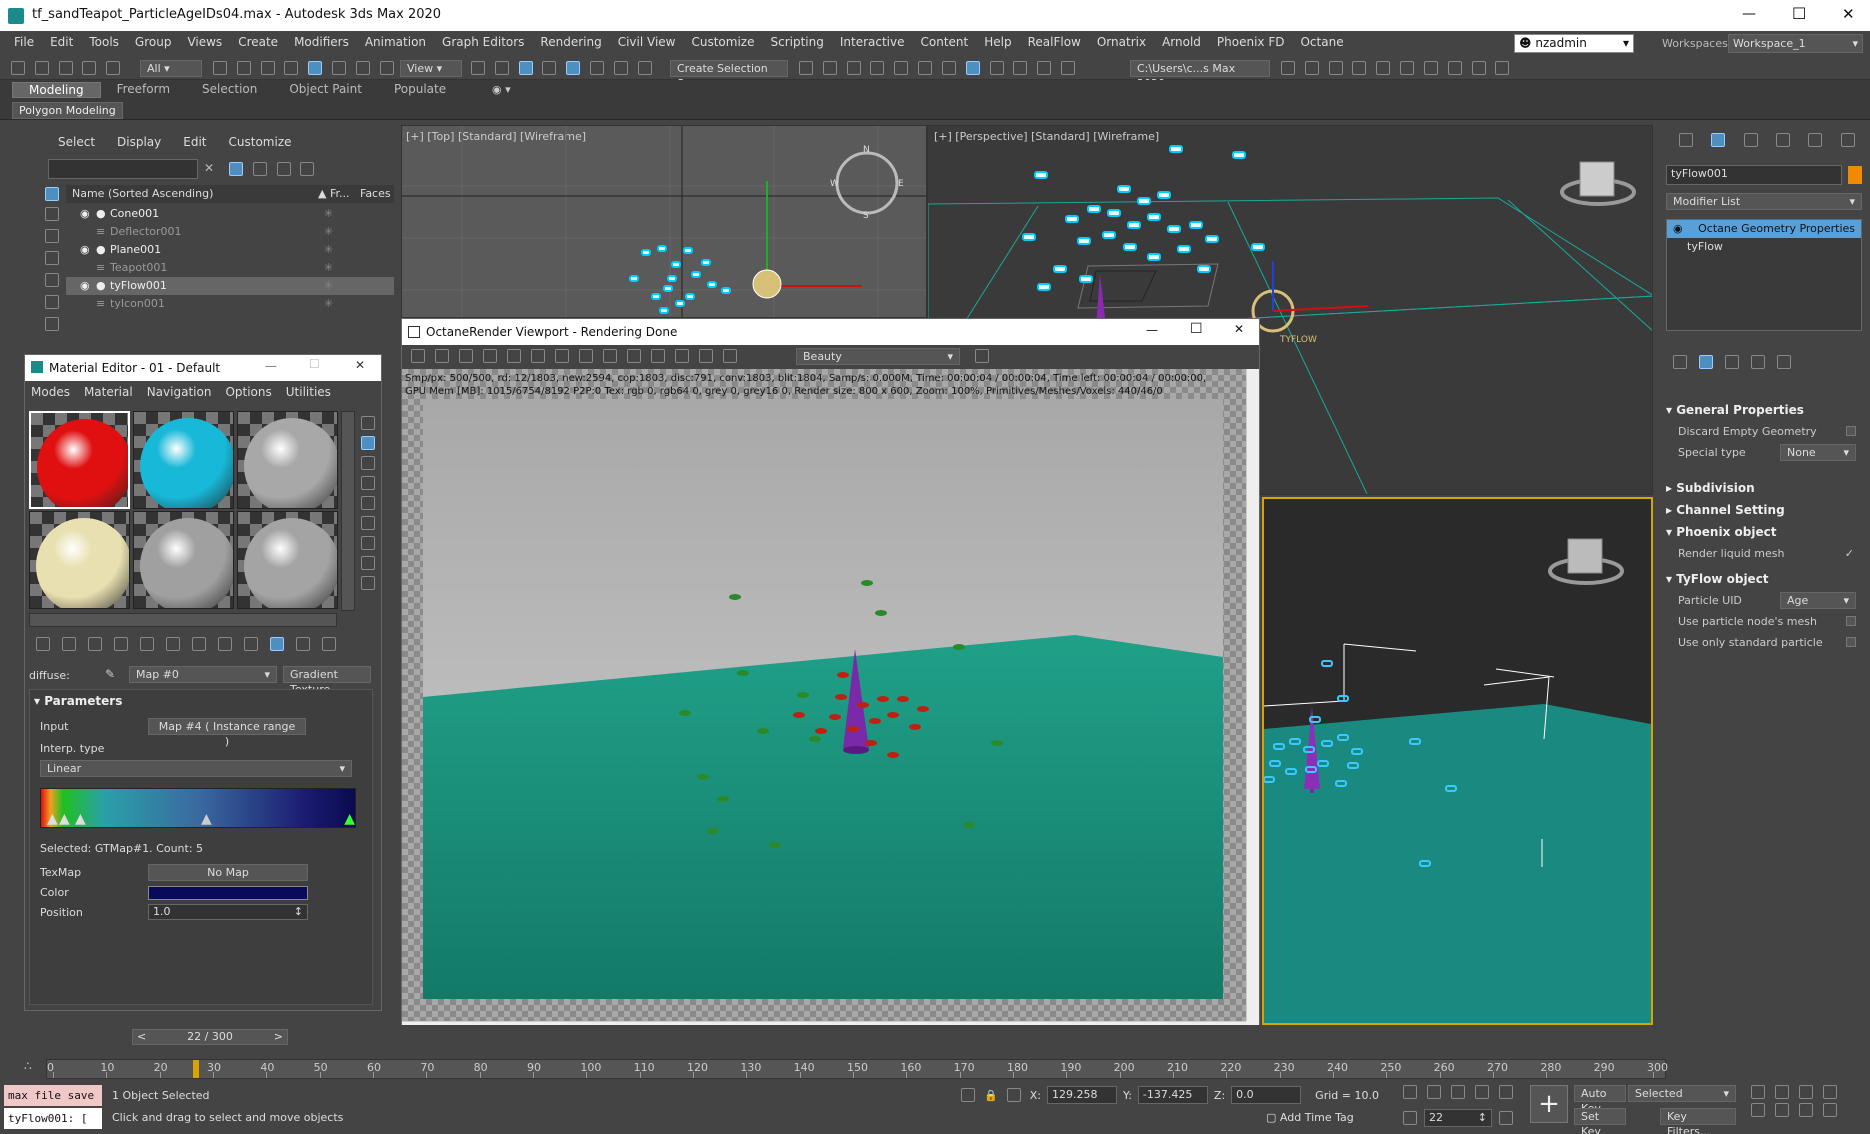  Describe the element at coordinates (1181, 42) in the screenshot. I see `menu-item-arnold: Arnold` at that location.